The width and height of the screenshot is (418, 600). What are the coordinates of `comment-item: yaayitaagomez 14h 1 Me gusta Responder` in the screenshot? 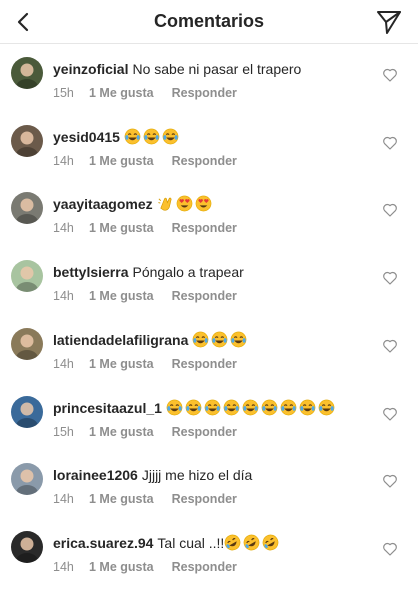 It's located at (209, 213).